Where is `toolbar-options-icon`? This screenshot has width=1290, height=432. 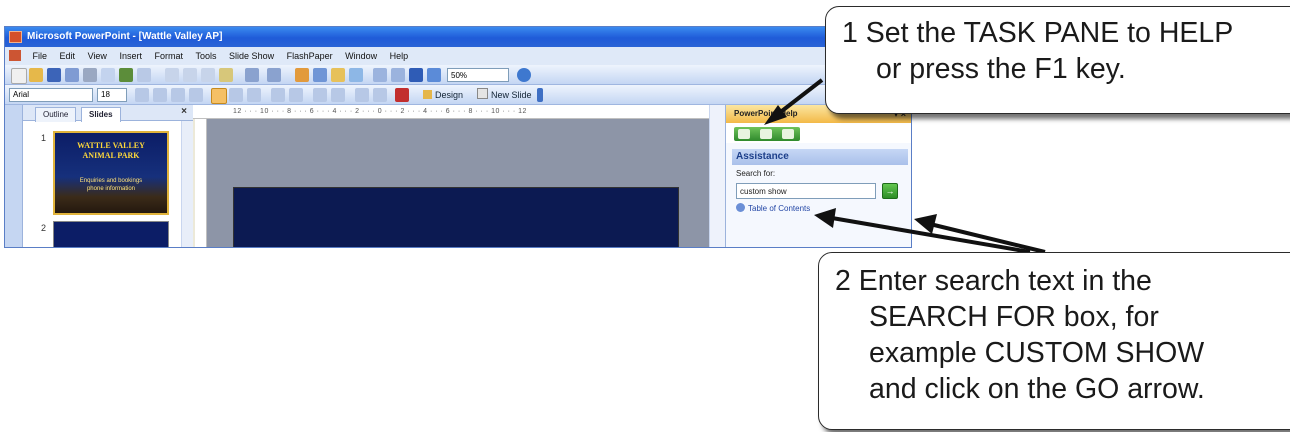 toolbar-options-icon is located at coordinates (540, 95).